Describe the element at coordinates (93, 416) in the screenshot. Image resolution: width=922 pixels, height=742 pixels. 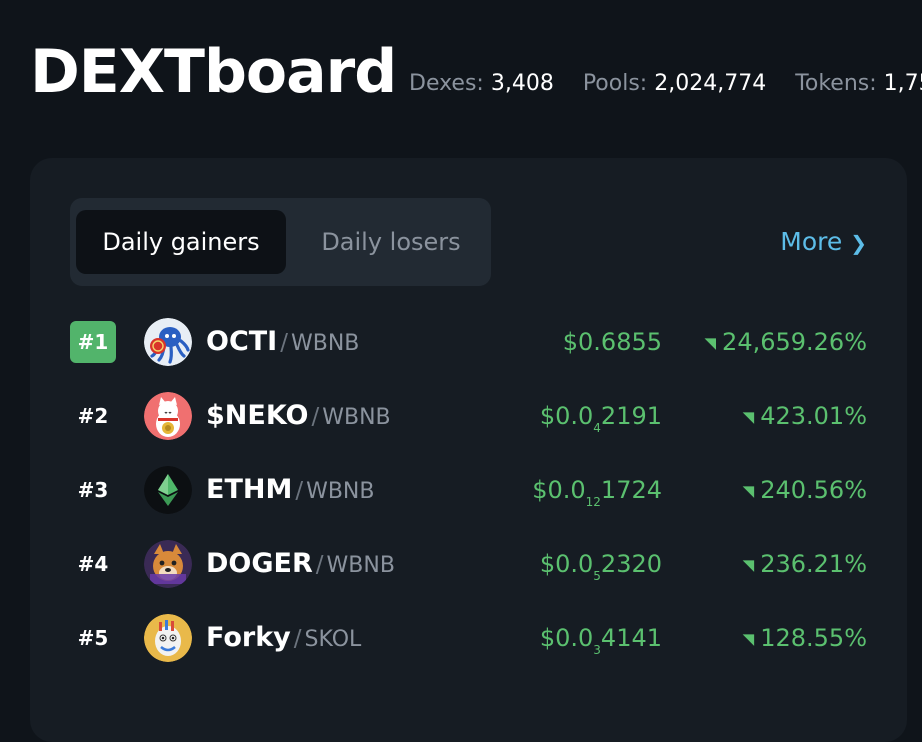
I see `rank-label: #2` at that location.